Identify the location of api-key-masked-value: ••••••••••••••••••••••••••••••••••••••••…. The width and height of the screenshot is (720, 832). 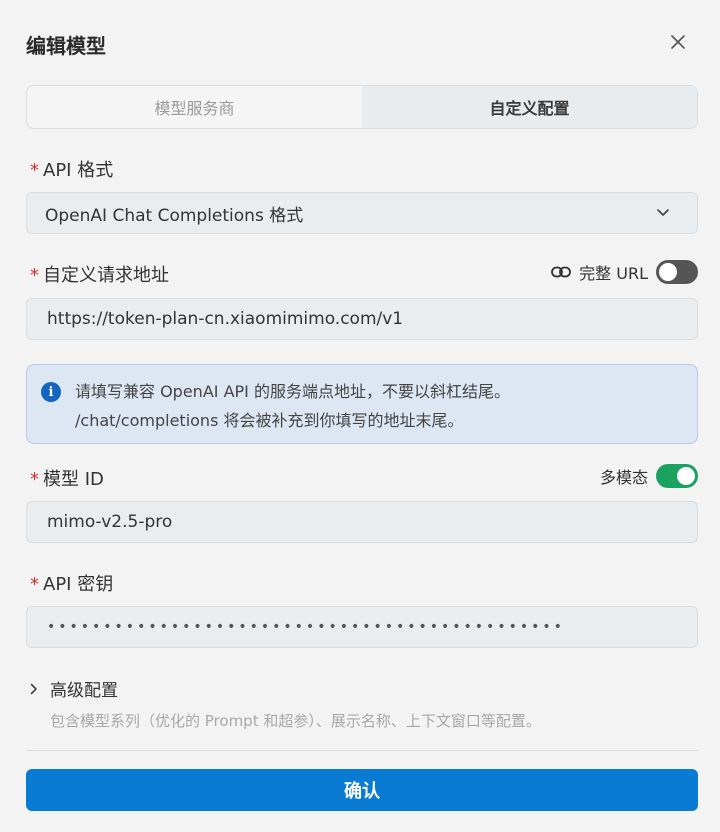
(306, 627).